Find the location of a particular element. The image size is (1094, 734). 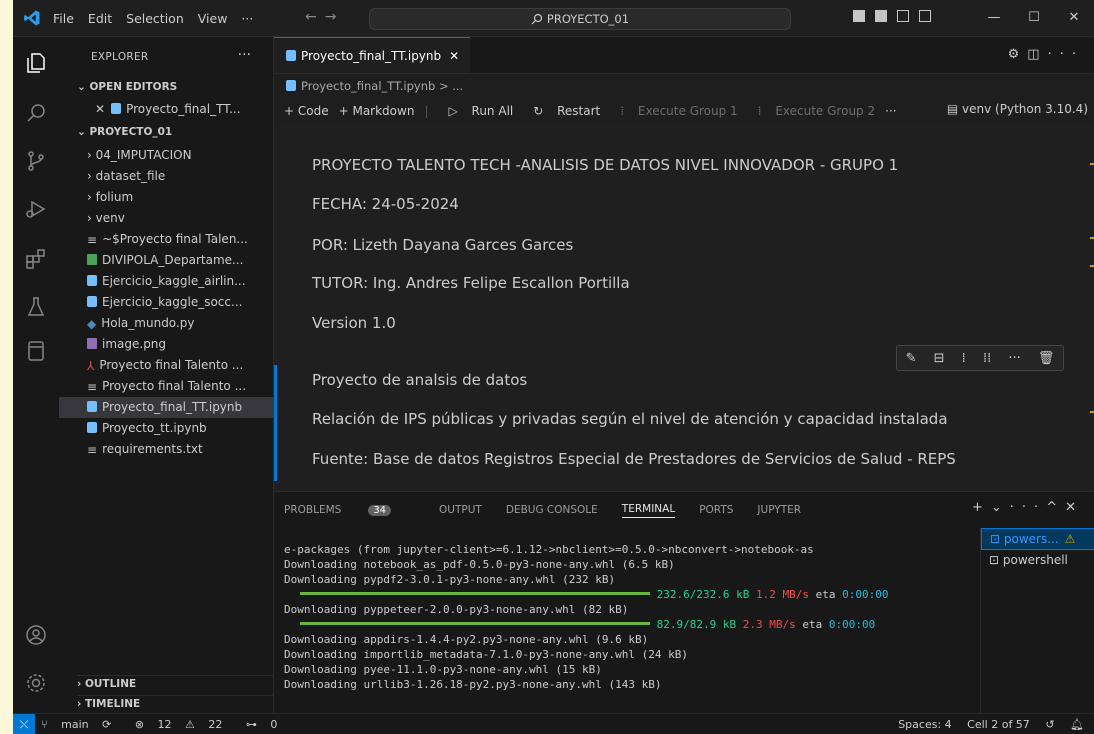

cell-toolbar: ✎ ⊟ ⁞ ⁞⁞ ··· 🗑 is located at coordinates (980, 358).